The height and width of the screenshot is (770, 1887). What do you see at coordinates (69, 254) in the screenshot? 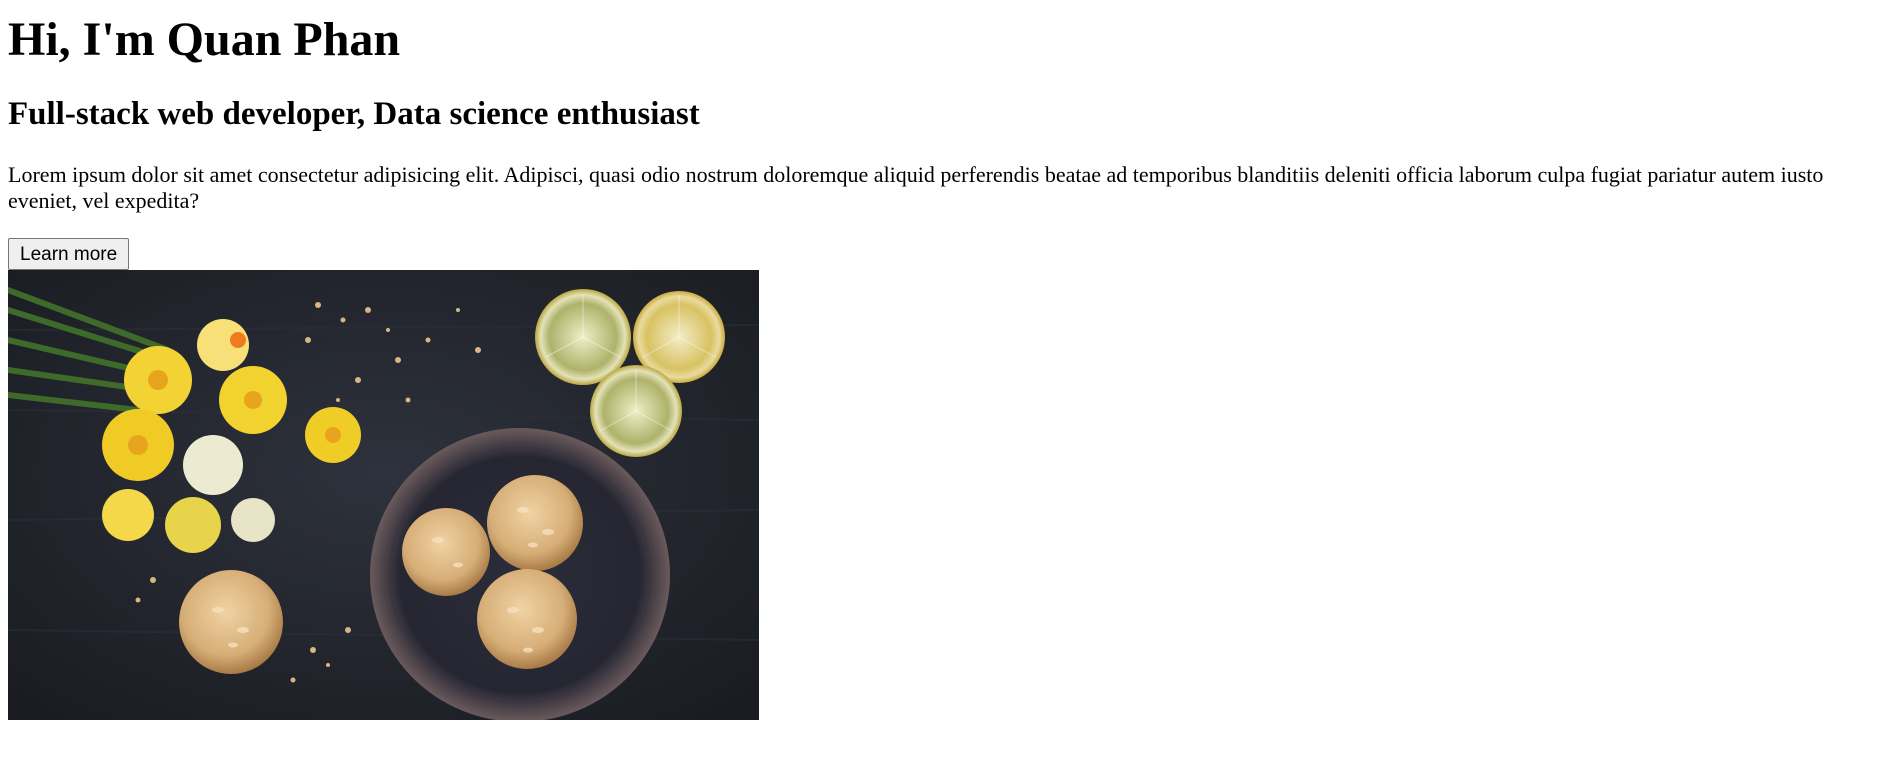
I see `learn-more-button: Learn more` at bounding box center [69, 254].